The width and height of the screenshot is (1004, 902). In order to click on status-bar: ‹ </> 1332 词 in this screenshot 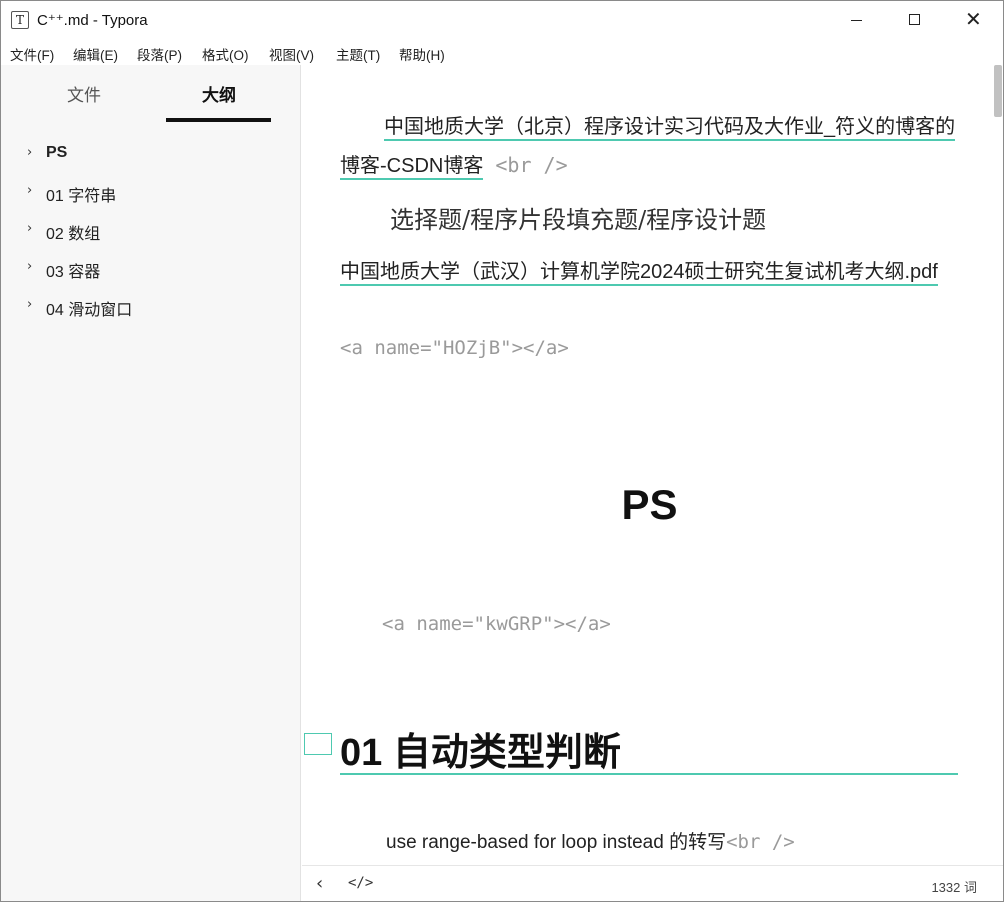, I will do `click(652, 883)`.